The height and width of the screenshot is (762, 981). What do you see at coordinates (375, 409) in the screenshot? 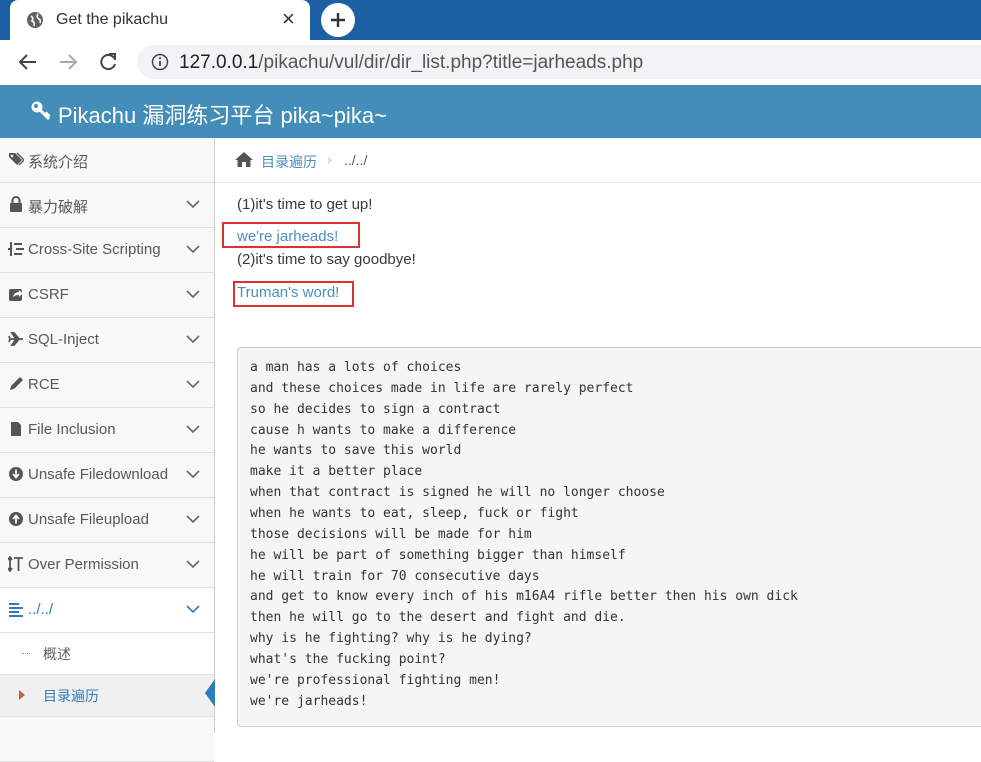
I see `poem-line: so he decides to sign a contract` at bounding box center [375, 409].